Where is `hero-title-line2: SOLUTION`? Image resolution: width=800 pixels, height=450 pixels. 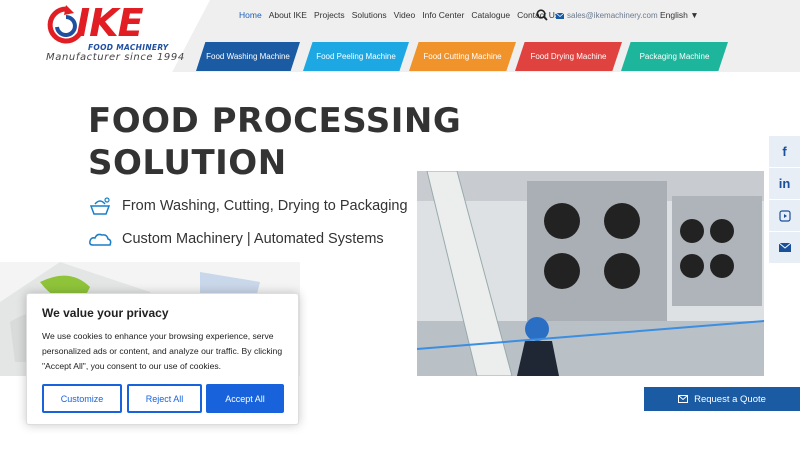
hero-title-line2: SOLUTION is located at coordinates (187, 163).